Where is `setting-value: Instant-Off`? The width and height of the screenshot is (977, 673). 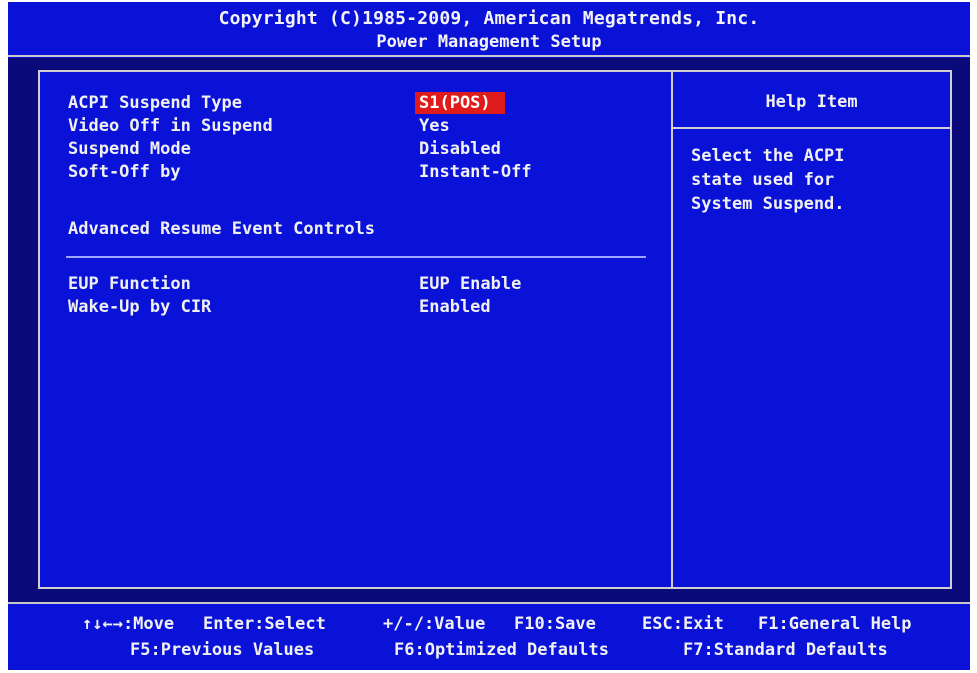 setting-value: Instant-Off is located at coordinates (475, 172).